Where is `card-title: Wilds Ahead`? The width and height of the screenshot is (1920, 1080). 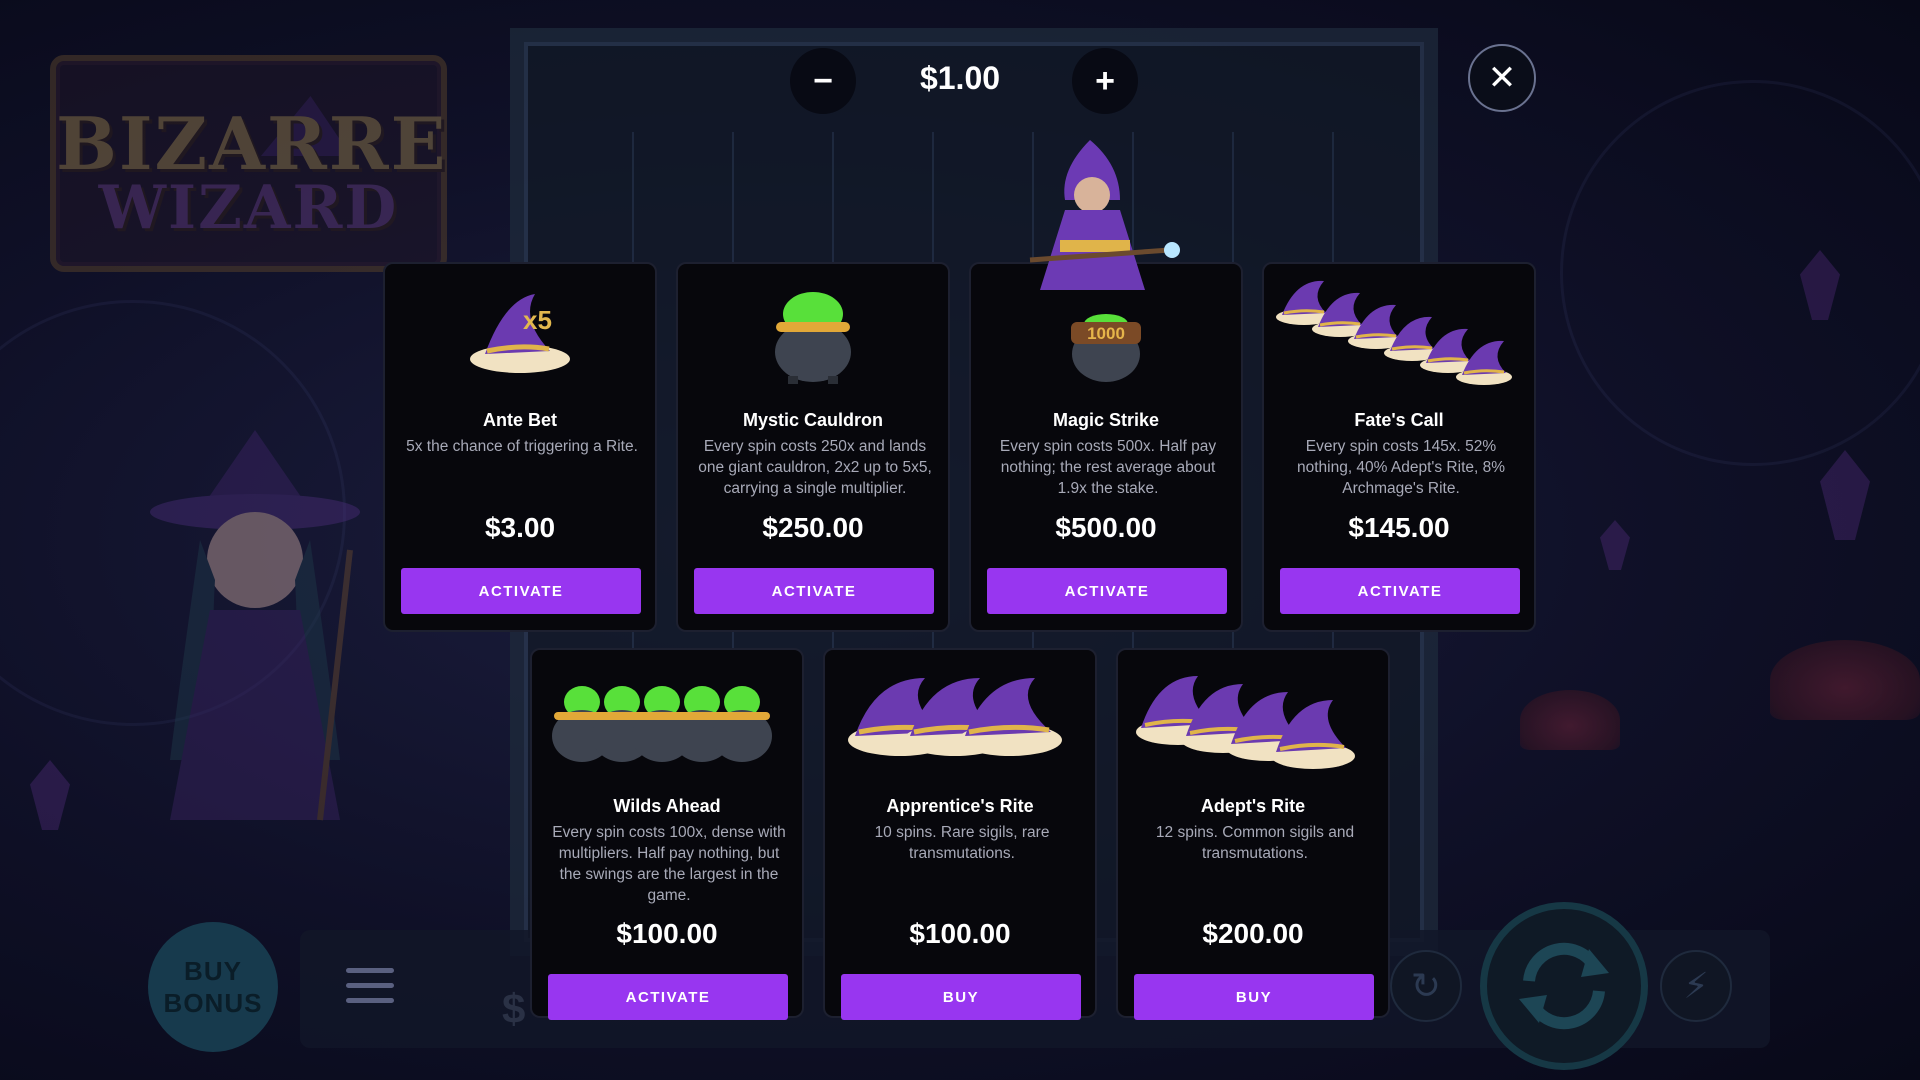 card-title: Wilds Ahead is located at coordinates (667, 806).